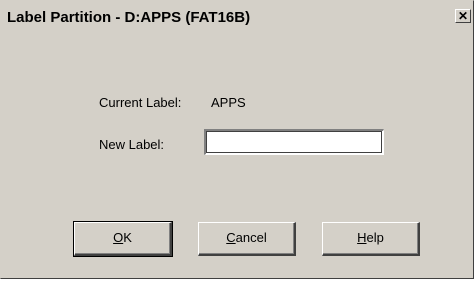 Image resolution: width=476 pixels, height=281 pixels. I want to click on help-button-mnemonic: H, so click(362, 237).